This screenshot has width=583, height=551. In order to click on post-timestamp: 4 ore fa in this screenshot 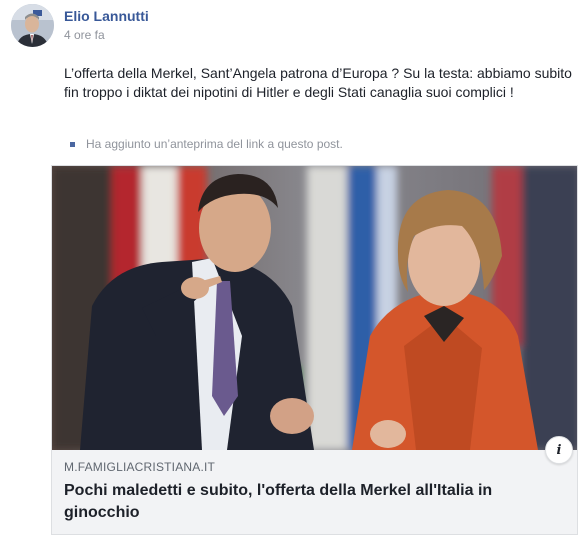, I will do `click(84, 35)`.